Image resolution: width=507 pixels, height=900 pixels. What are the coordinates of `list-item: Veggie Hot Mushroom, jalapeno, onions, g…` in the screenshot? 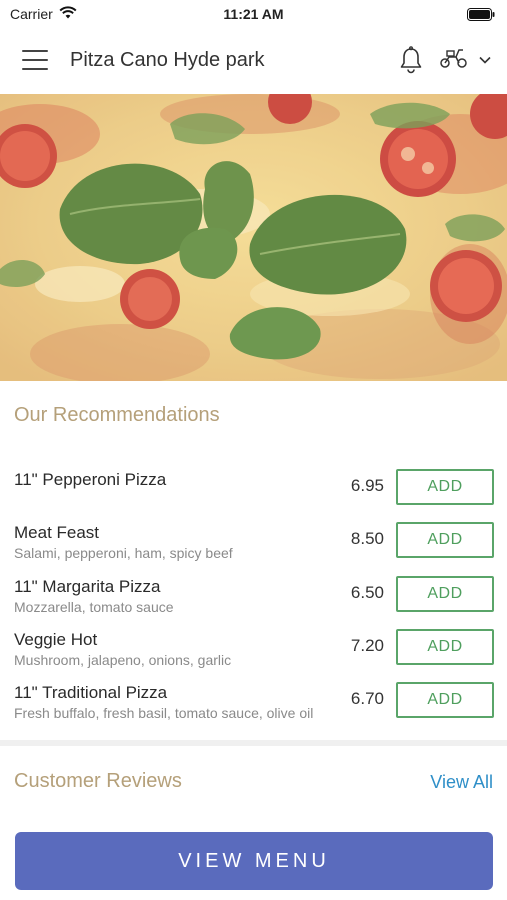 It's located at (253, 648).